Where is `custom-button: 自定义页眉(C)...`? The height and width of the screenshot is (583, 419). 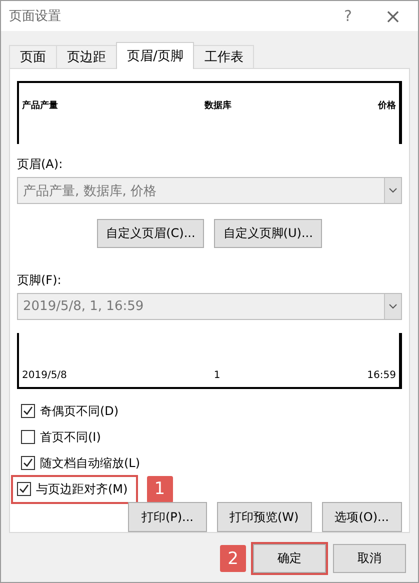
custom-button: 自定义页眉(C)... is located at coordinates (150, 233).